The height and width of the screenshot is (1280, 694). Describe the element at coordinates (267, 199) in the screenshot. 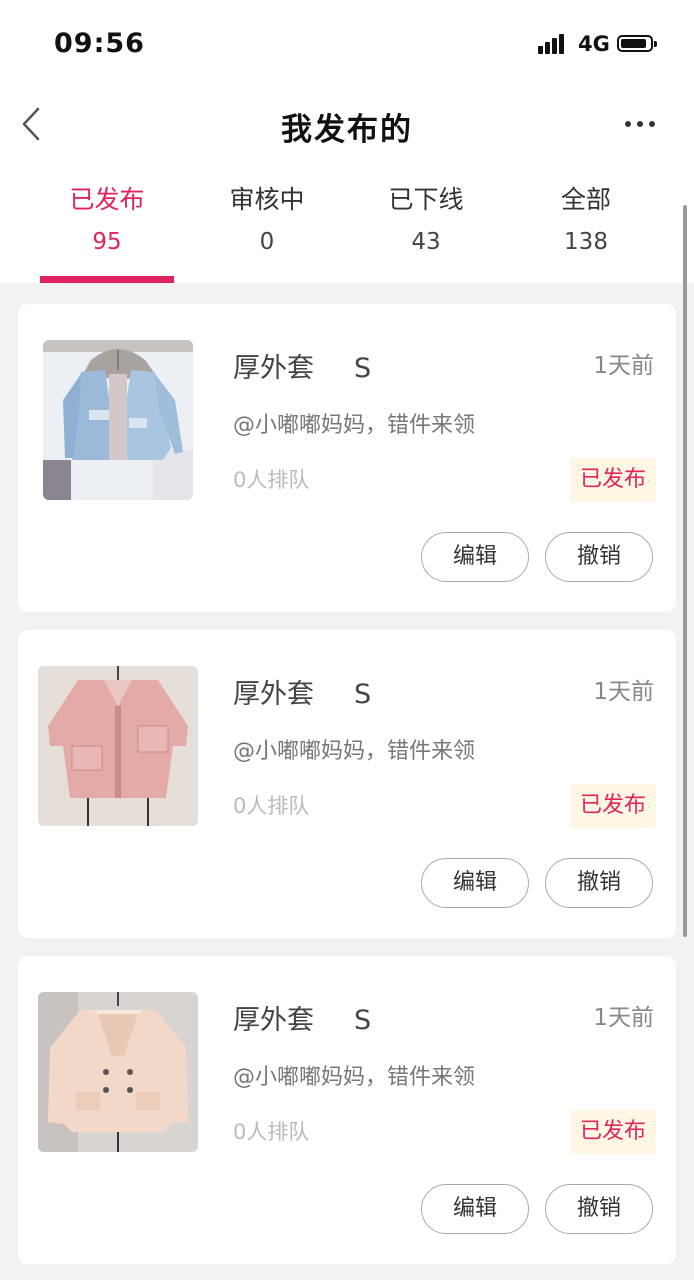

I see `tab-label: 审核中` at that location.